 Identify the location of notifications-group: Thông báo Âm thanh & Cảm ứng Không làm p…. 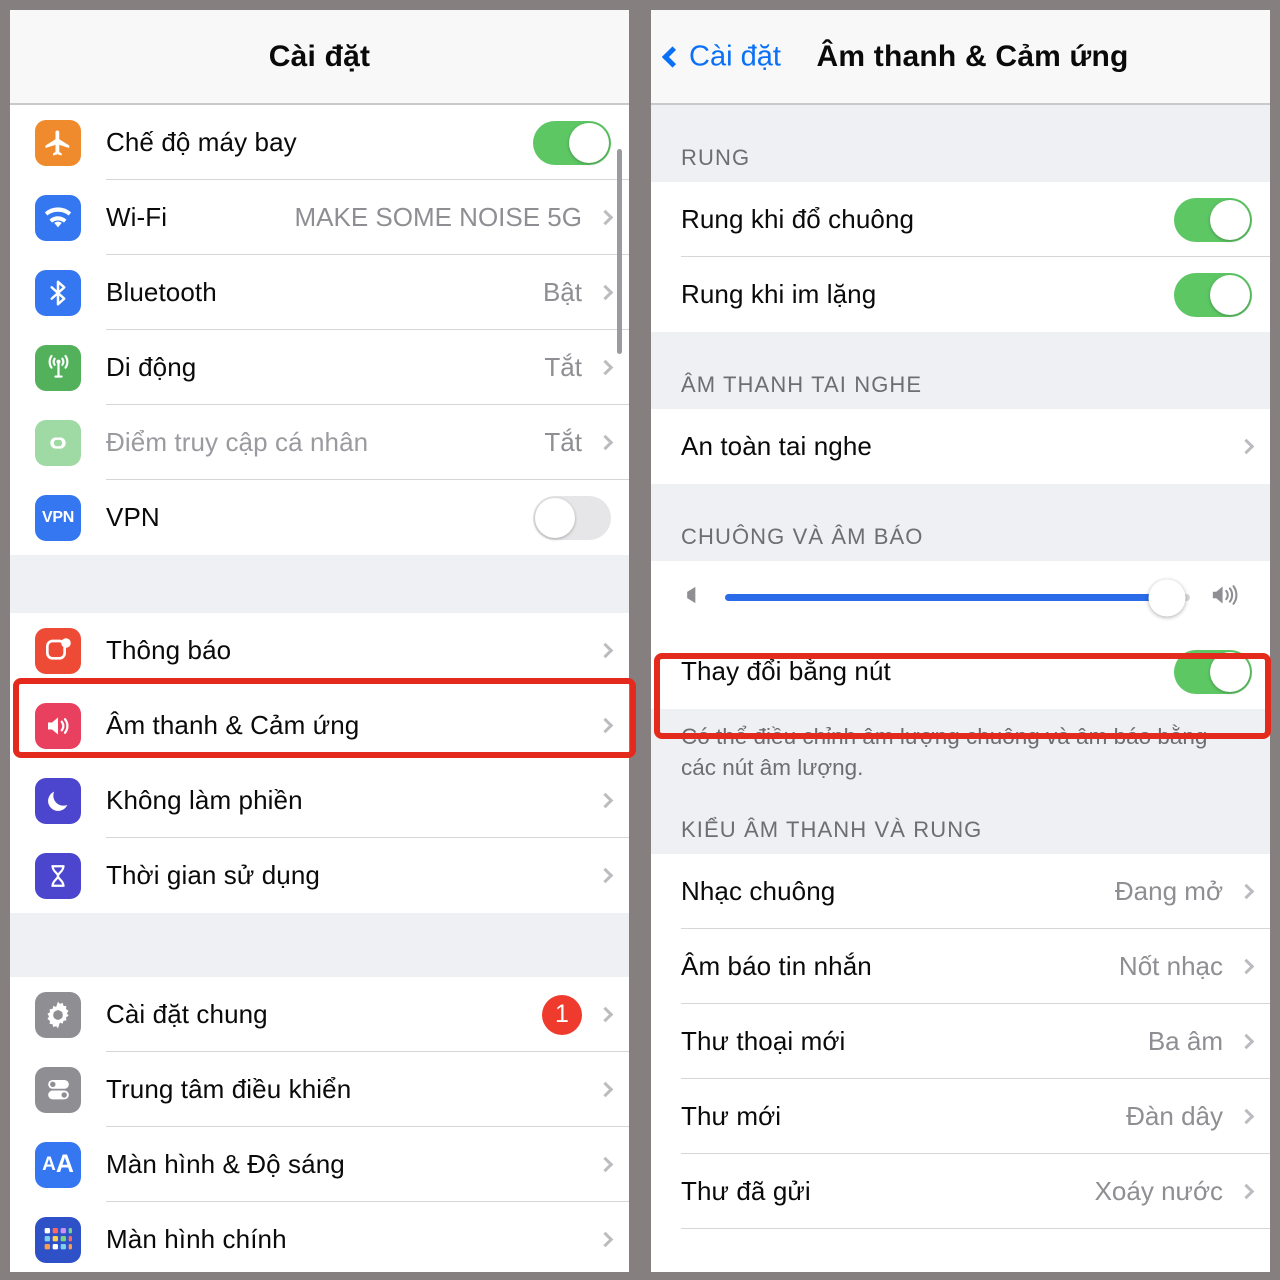
(319, 763).